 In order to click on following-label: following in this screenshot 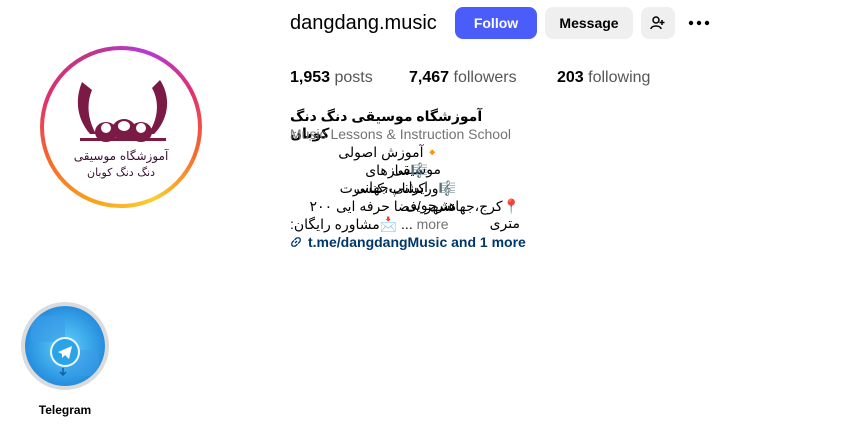, I will do `click(619, 77)`.